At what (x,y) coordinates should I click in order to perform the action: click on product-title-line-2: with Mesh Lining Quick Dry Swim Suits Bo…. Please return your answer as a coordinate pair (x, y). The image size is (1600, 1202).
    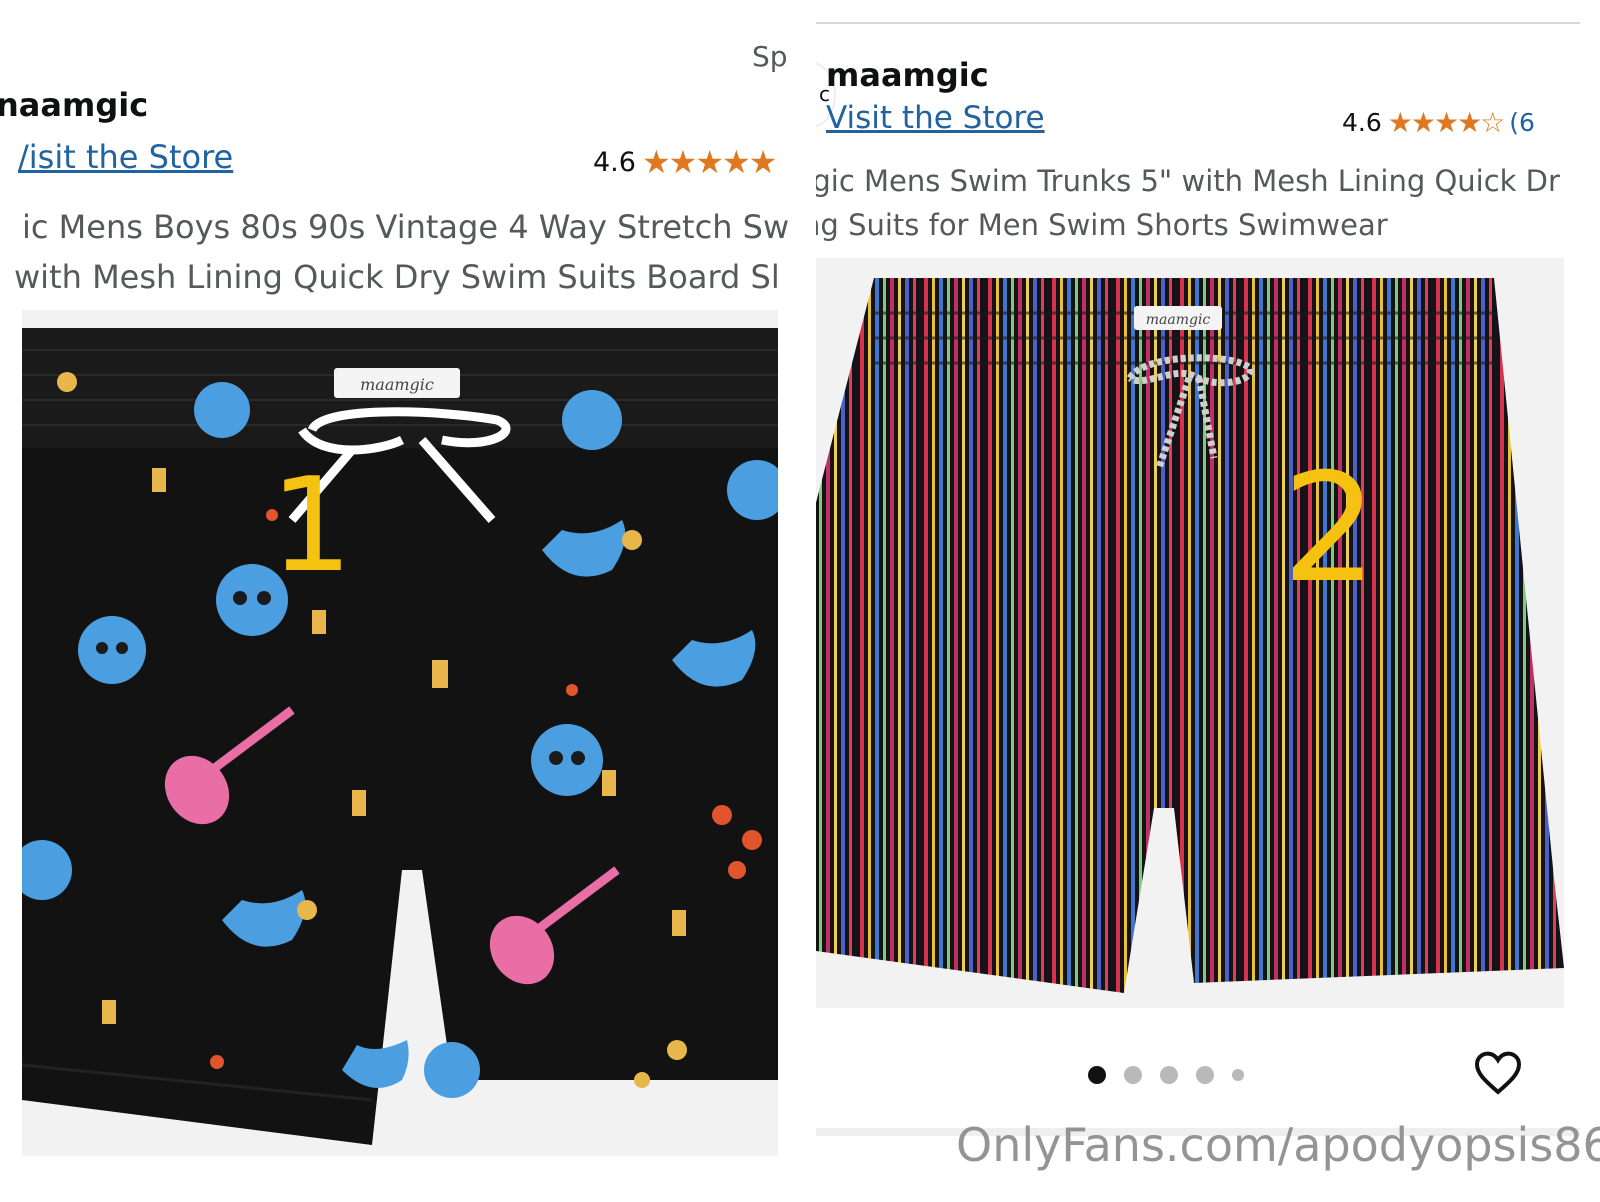
    Looking at the image, I should click on (397, 277).